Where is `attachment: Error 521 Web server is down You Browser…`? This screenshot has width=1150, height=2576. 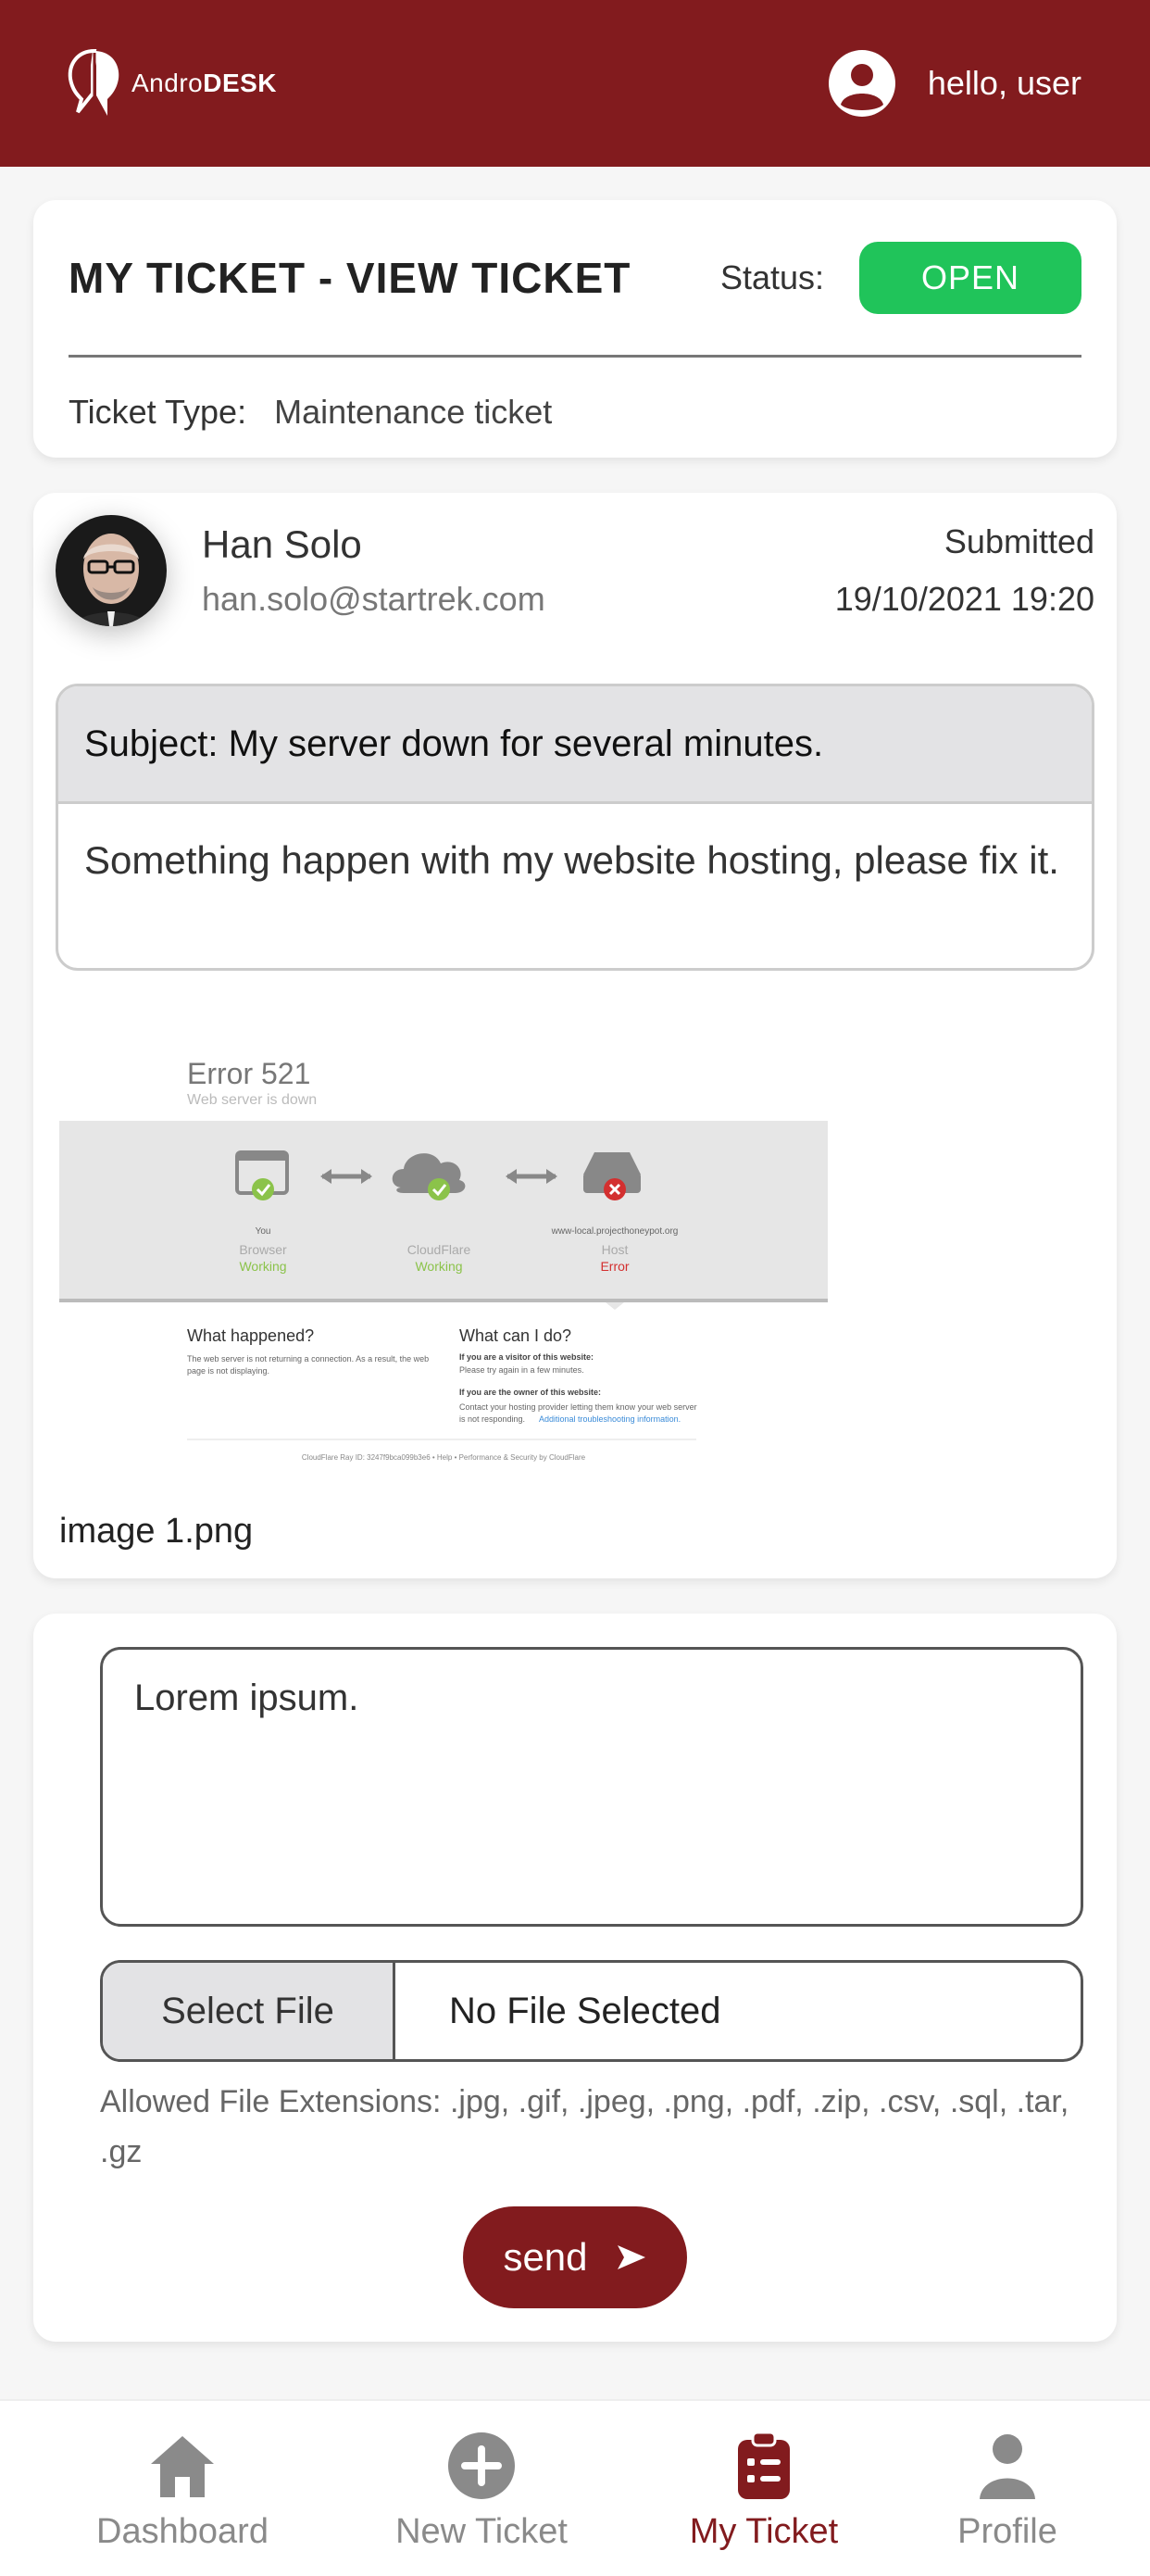 attachment: Error 521 Web server is down You Browser… is located at coordinates (443, 1291).